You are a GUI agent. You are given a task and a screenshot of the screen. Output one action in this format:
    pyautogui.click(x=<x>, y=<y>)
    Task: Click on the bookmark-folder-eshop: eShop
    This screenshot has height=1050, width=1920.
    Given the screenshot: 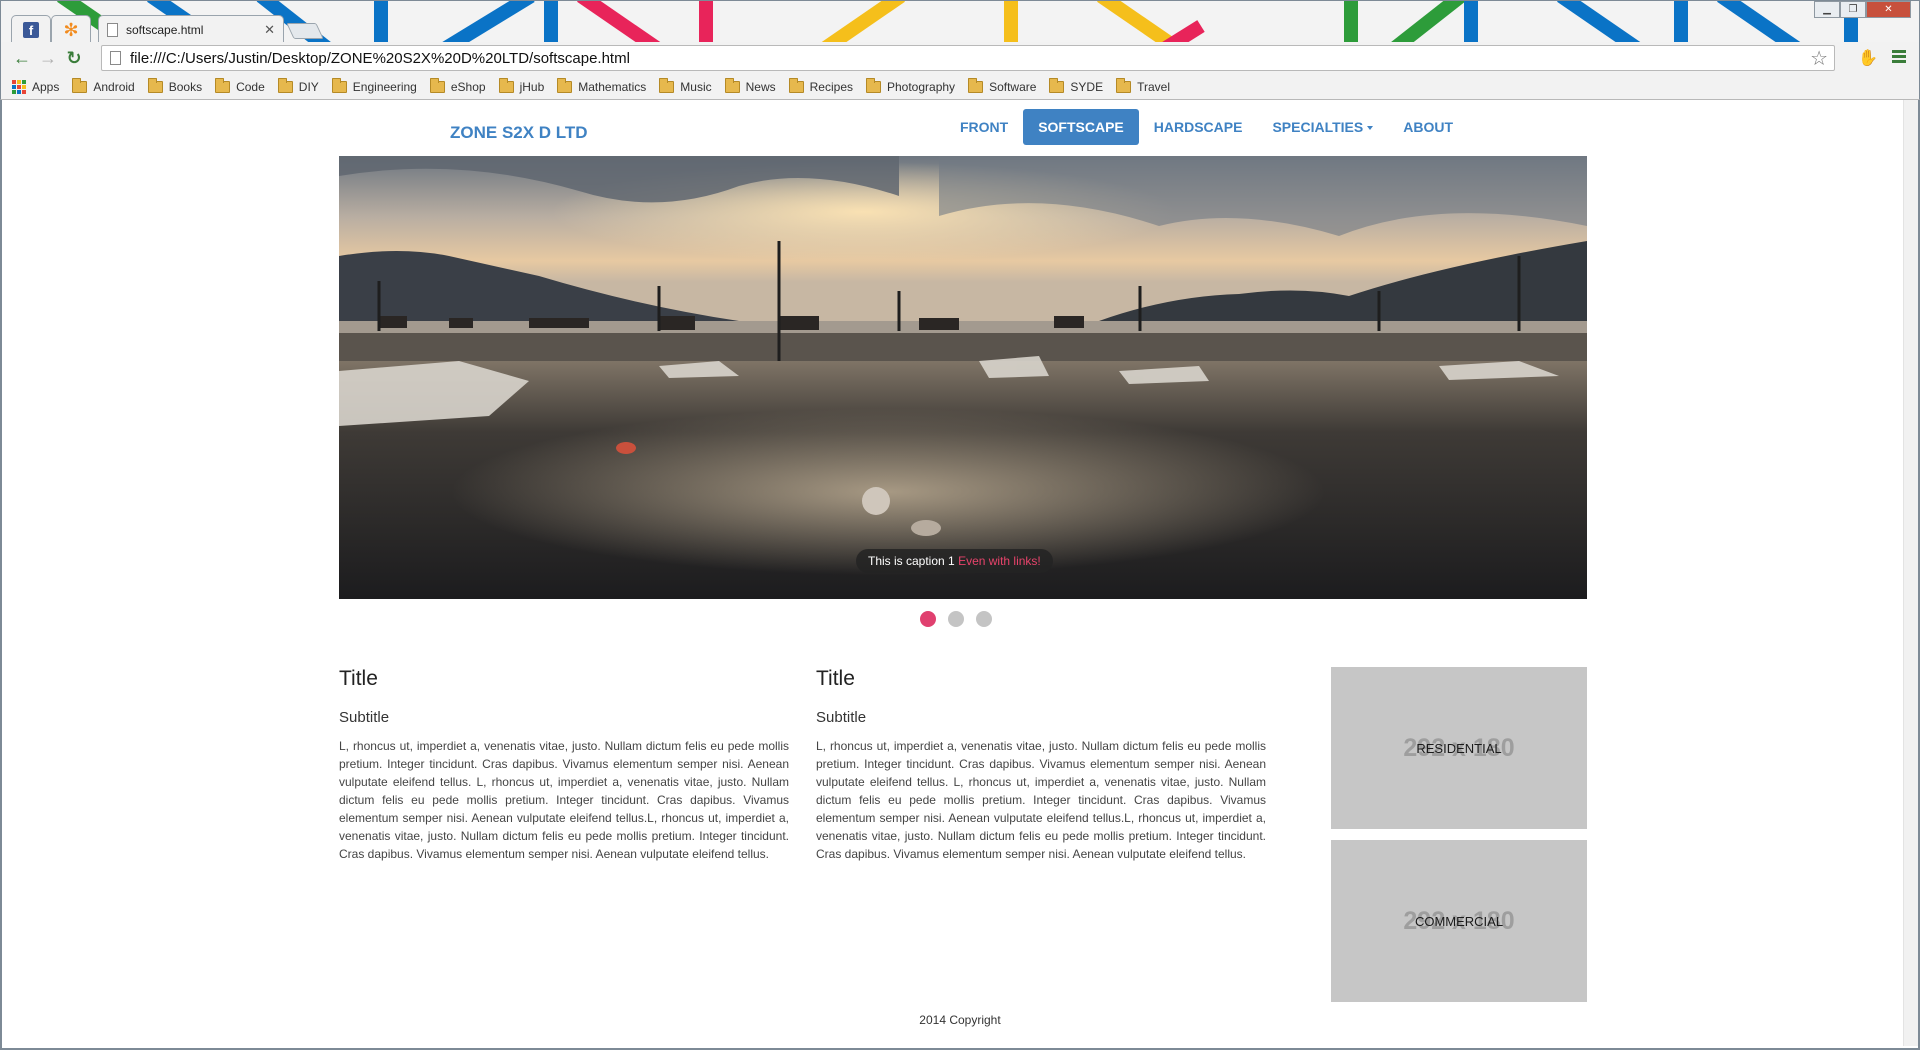 What is the action you would take?
    pyautogui.click(x=457, y=85)
    